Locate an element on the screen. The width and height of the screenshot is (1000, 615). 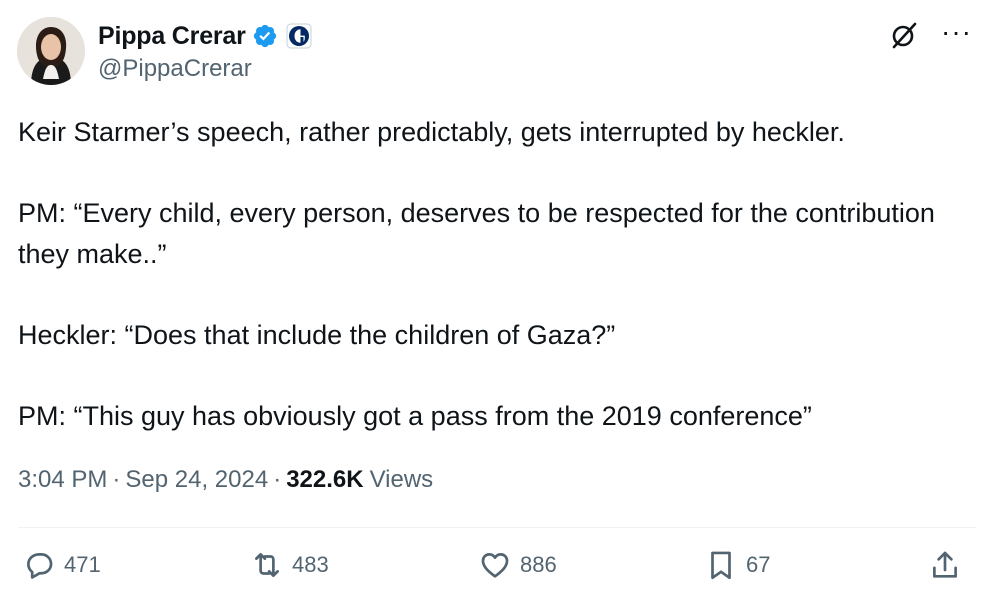
divider is located at coordinates (497, 527).